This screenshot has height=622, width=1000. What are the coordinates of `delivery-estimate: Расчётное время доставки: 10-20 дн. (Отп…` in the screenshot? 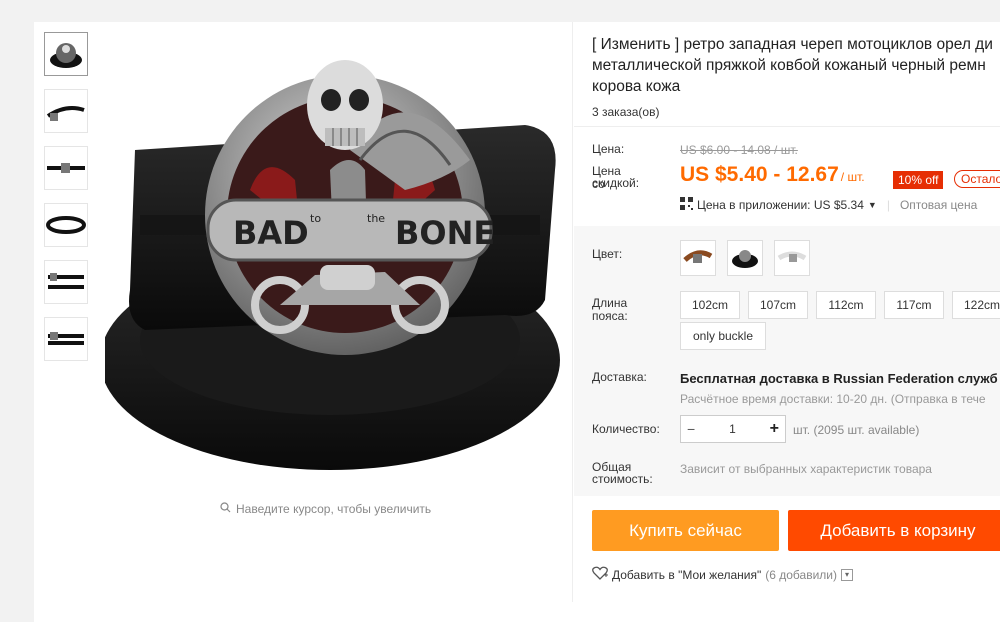 It's located at (833, 399).